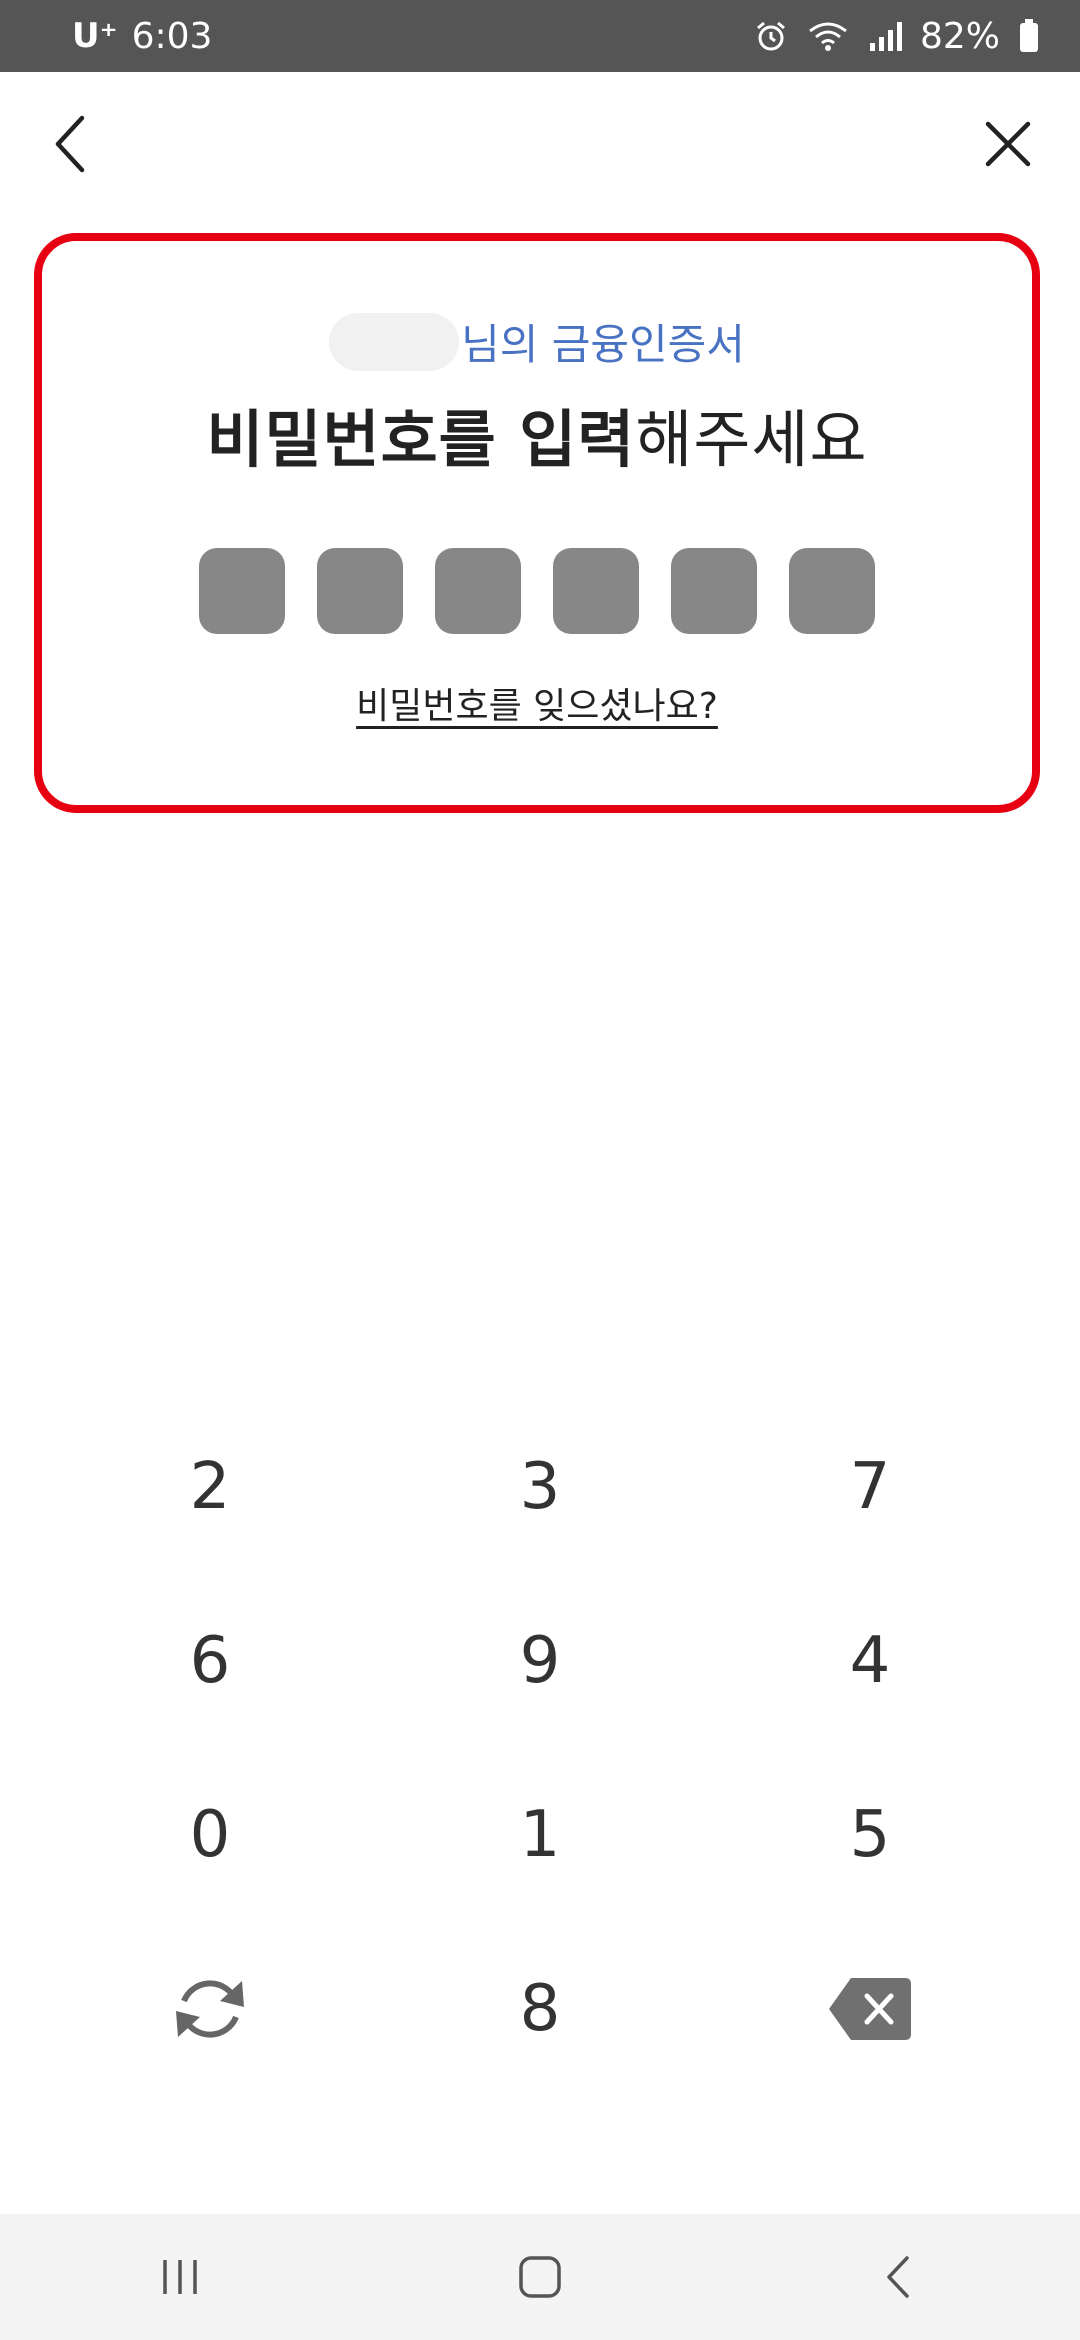 The width and height of the screenshot is (1080, 2340). What do you see at coordinates (394, 341) in the screenshot?
I see `masked-user-name` at bounding box center [394, 341].